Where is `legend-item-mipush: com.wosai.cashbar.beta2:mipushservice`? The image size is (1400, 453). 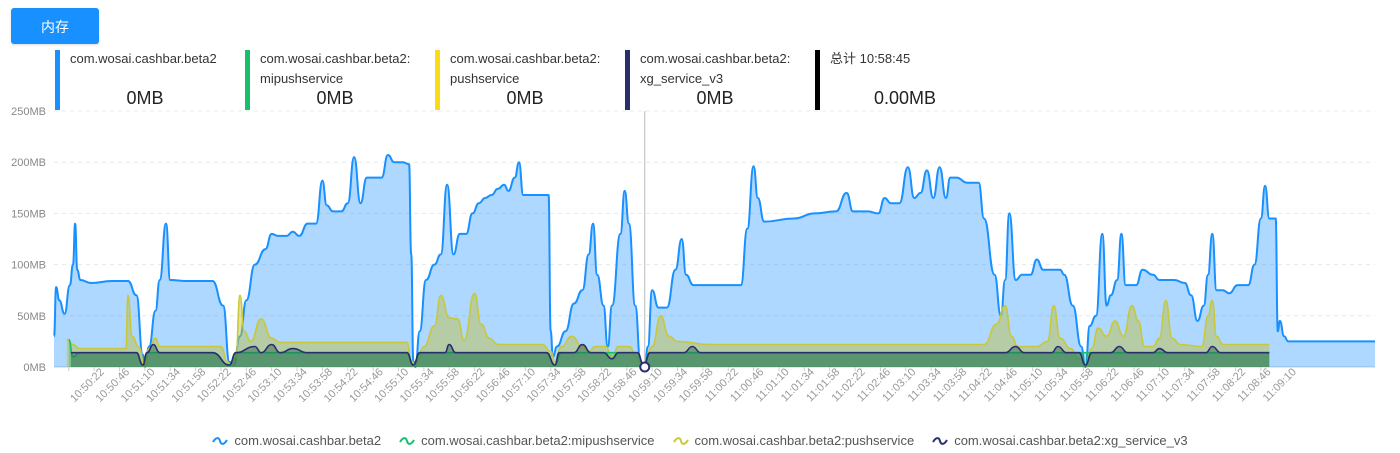
legend-item-mipush: com.wosai.cashbar.beta2:mipushservice is located at coordinates (527, 440).